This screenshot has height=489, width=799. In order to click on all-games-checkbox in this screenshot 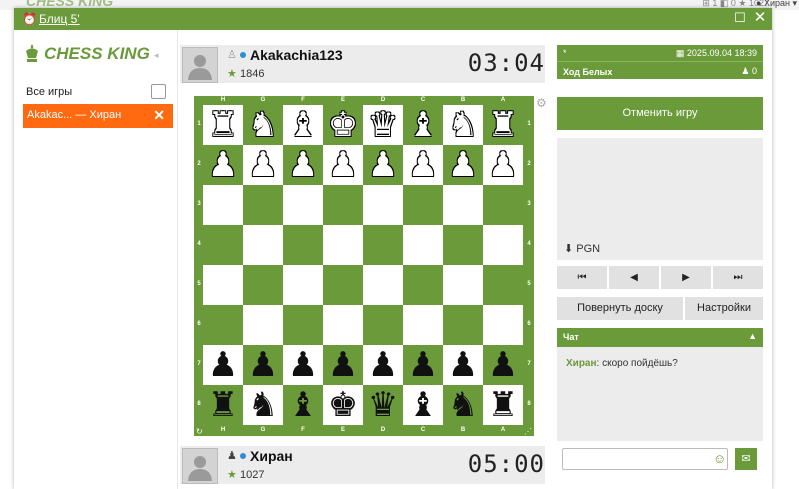, I will do `click(158, 91)`.